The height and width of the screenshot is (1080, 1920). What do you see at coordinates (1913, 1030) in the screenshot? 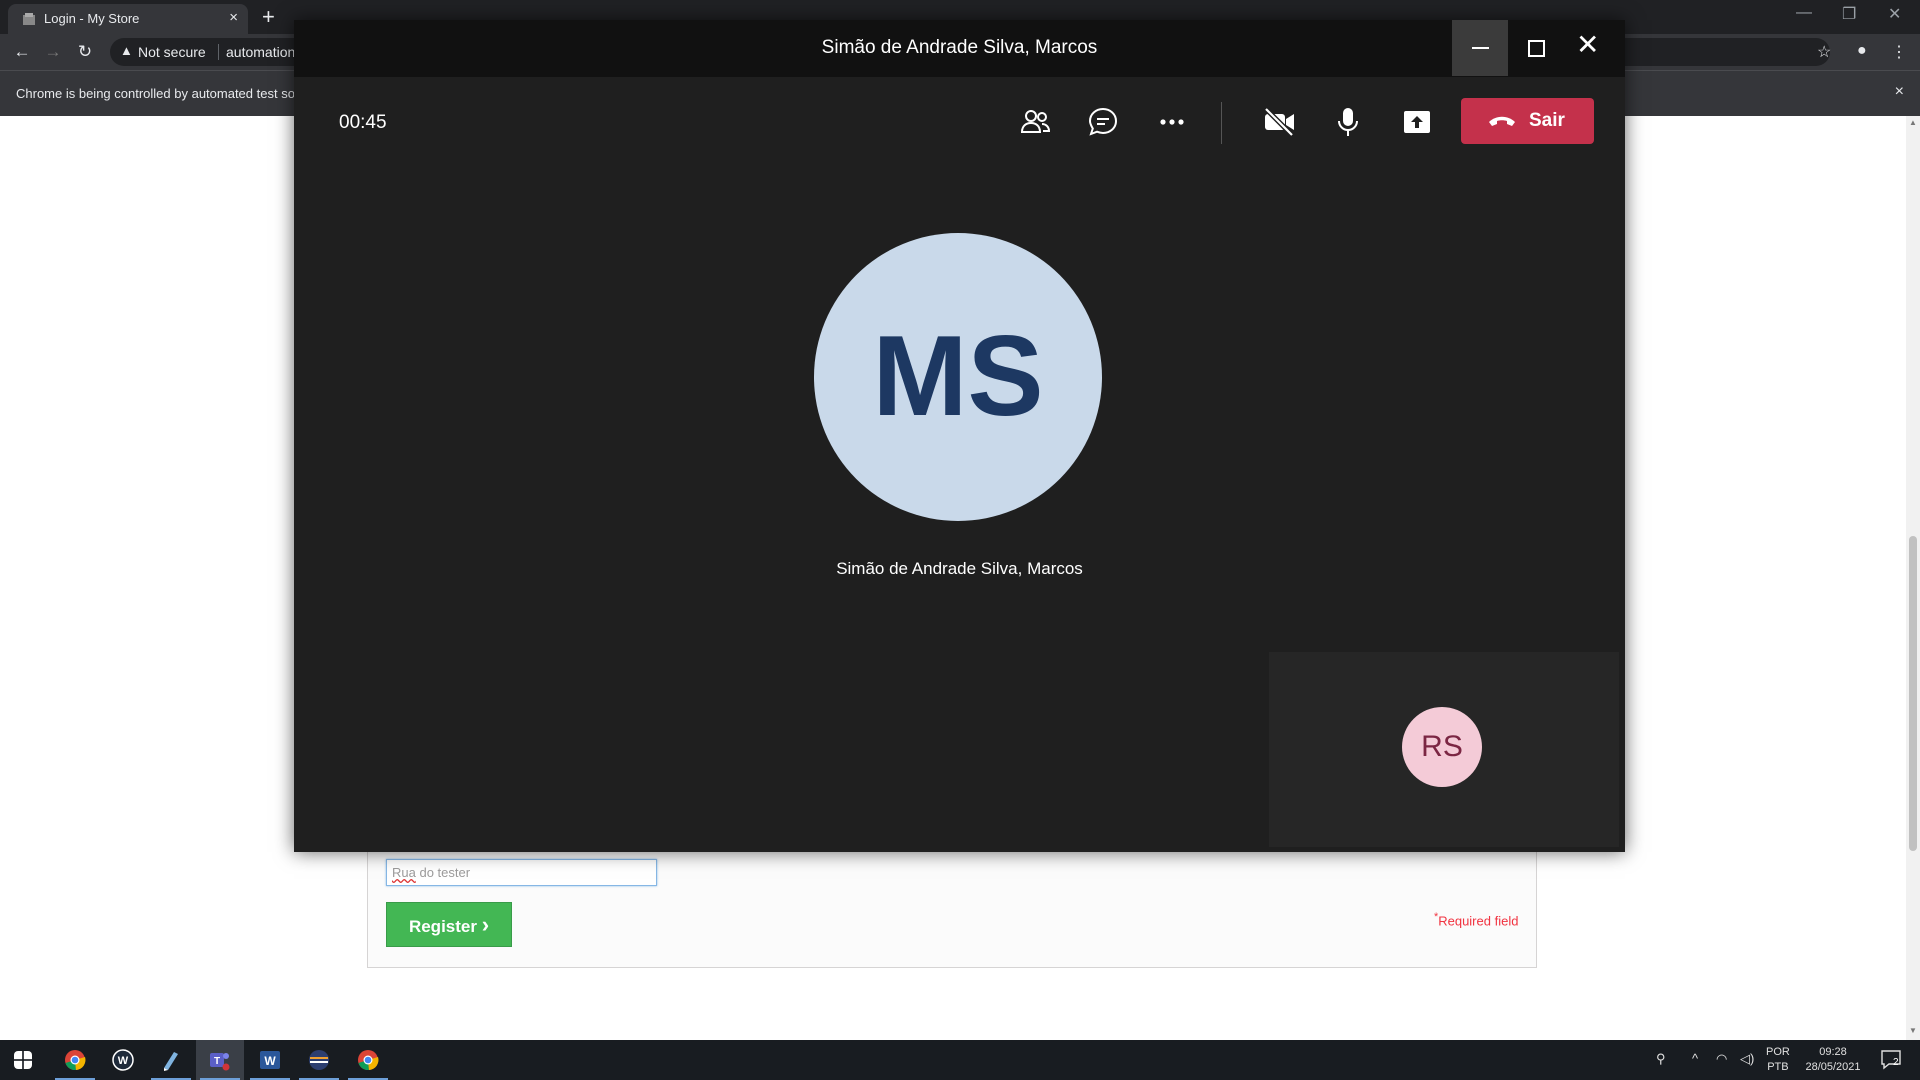
I see `scroll-down-icon: ▼` at bounding box center [1913, 1030].